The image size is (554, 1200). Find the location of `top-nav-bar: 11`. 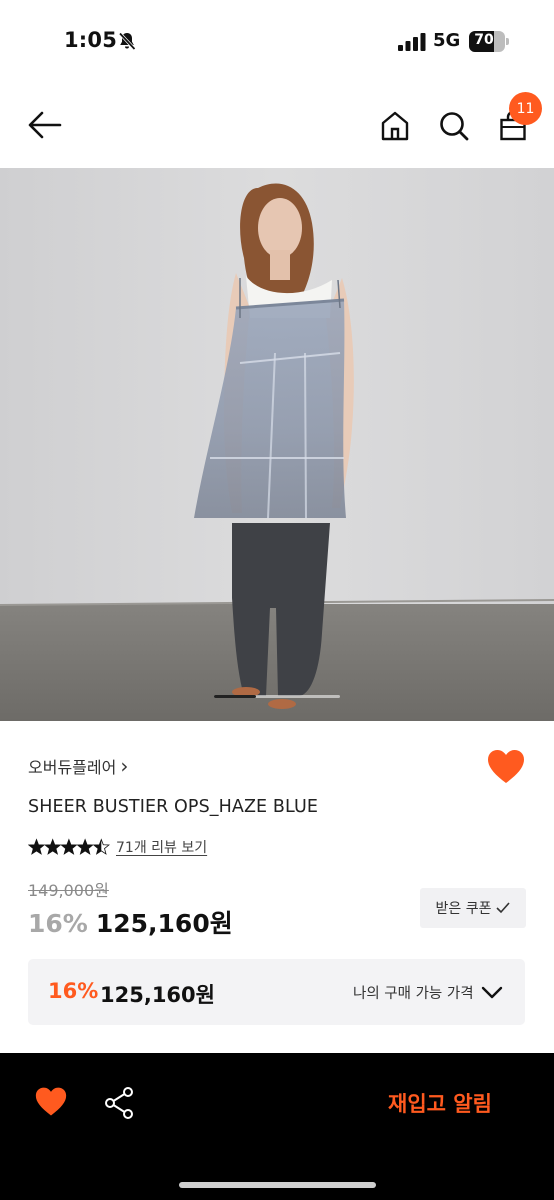

top-nav-bar: 11 is located at coordinates (277, 126).